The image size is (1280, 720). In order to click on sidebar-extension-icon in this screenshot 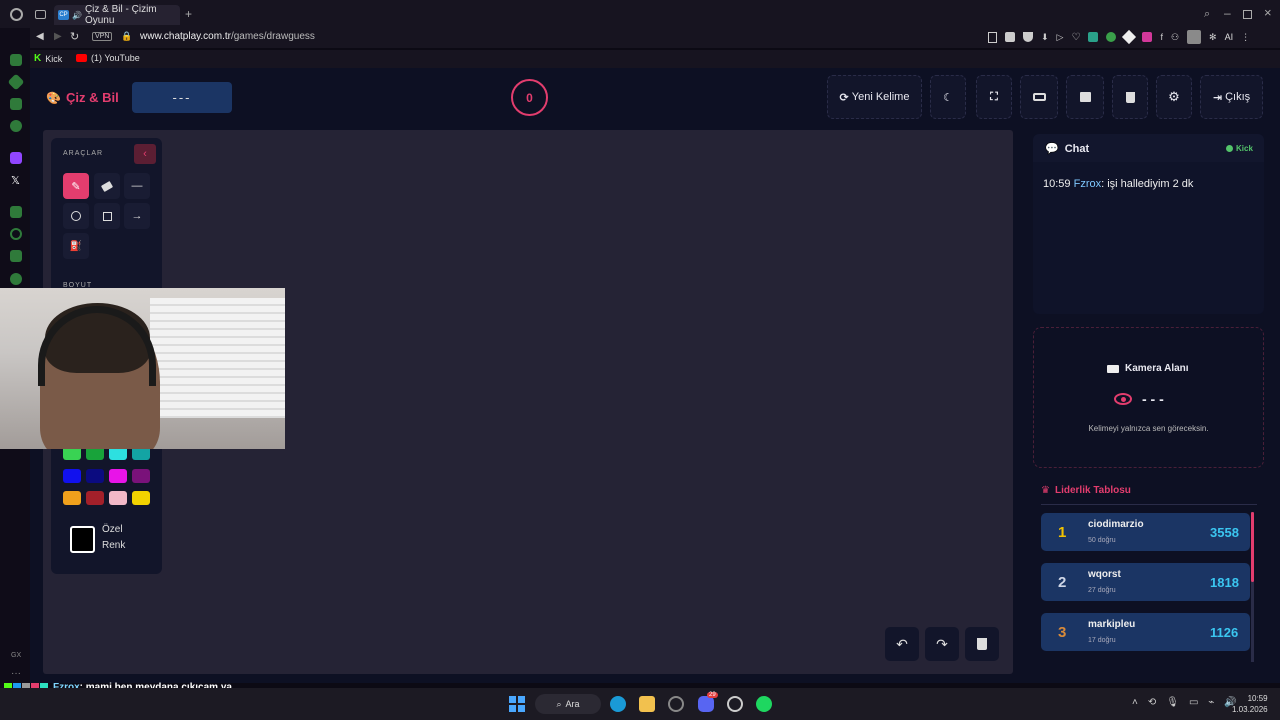, I will do `click(16, 256)`.